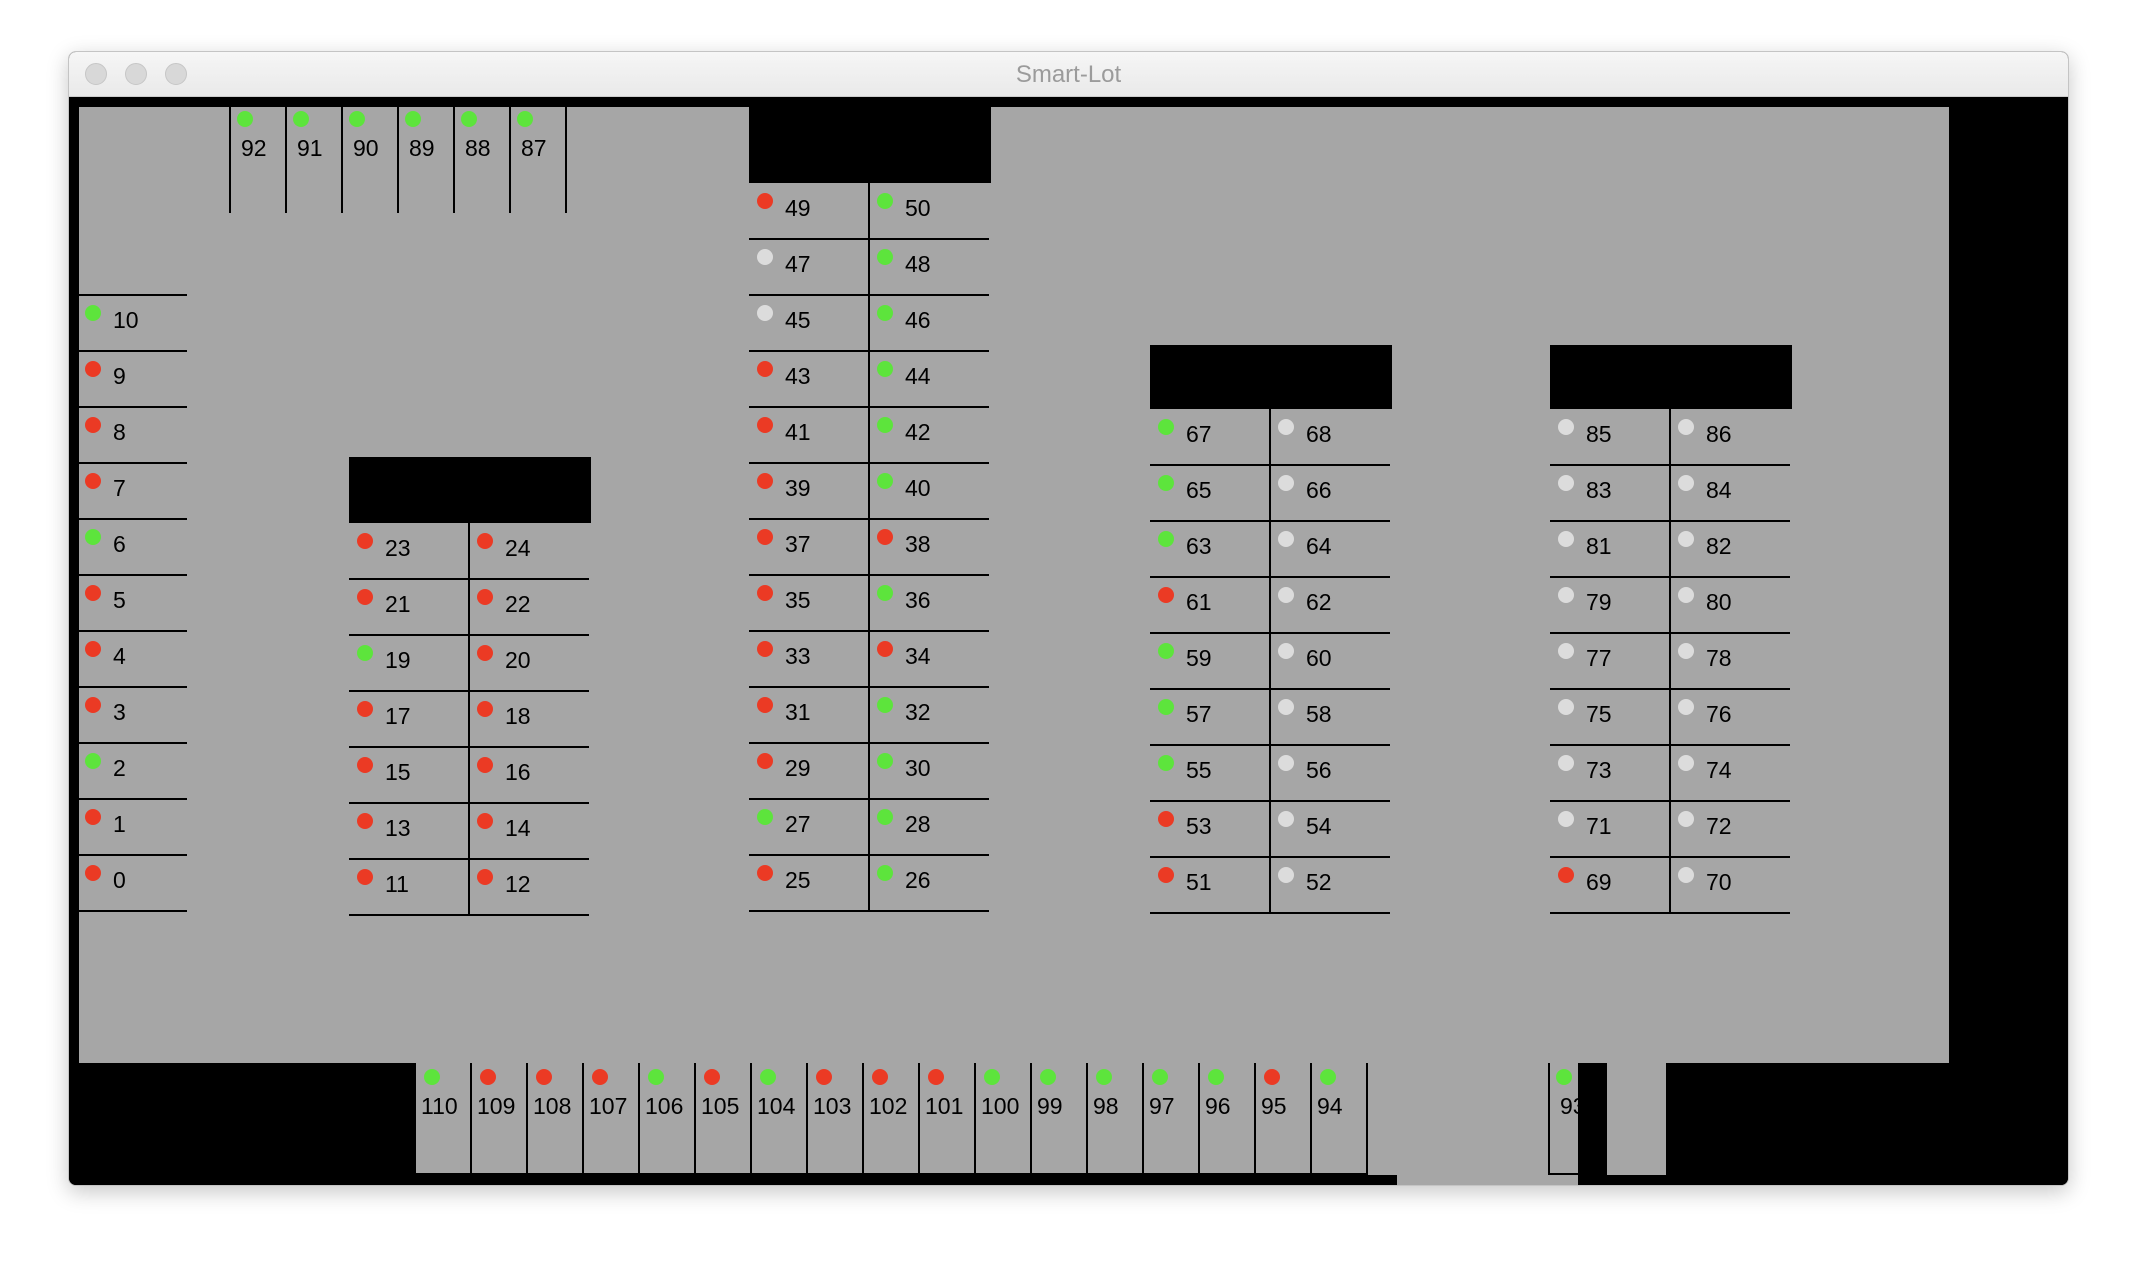 This screenshot has width=2136, height=1270. I want to click on spot-number: 2, so click(119, 768).